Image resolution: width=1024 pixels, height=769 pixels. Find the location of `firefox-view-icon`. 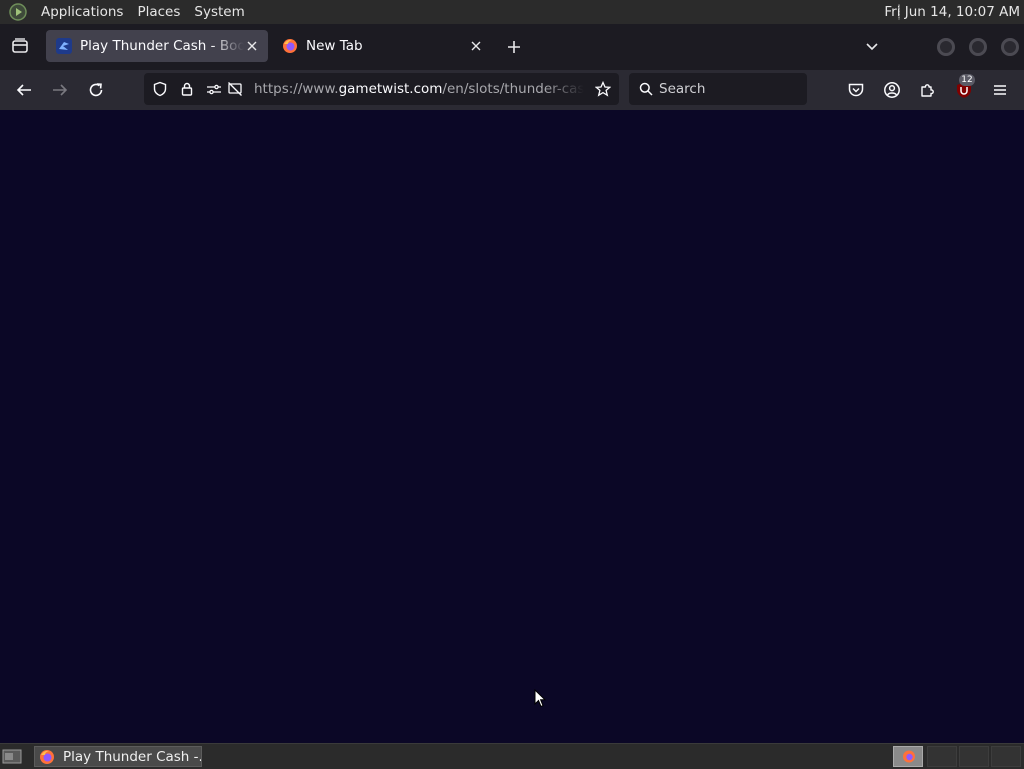

firefox-view-icon is located at coordinates (20, 46).